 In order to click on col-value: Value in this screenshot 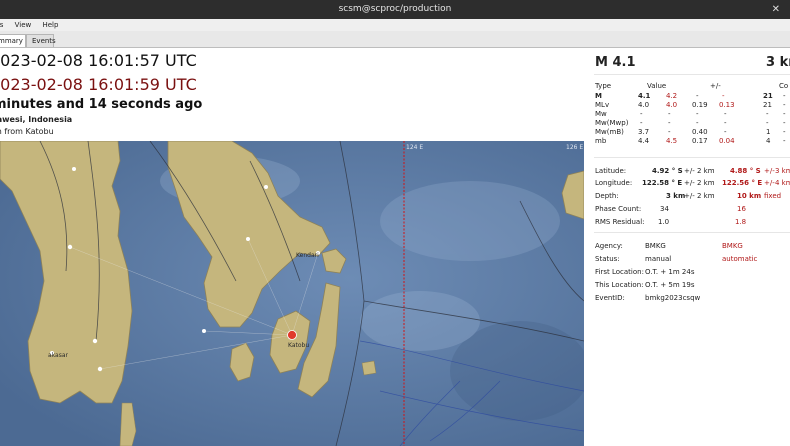, I will do `click(657, 86)`.